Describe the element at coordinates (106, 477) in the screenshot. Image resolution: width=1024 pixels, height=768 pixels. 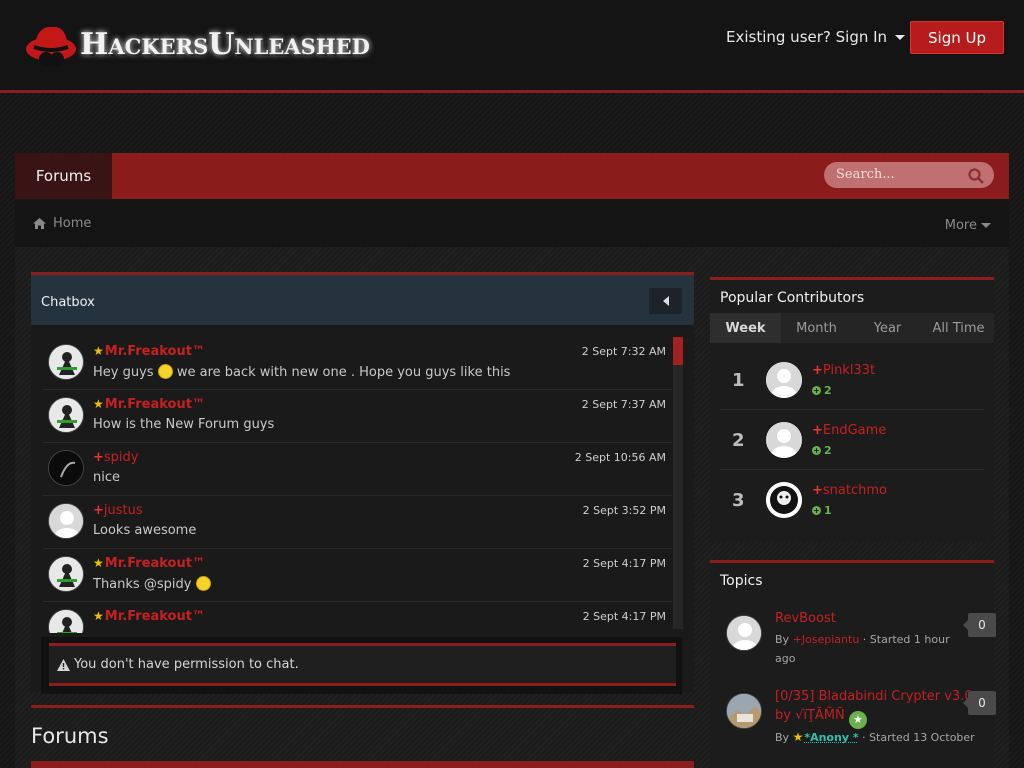
I see `chat-text: nice` at that location.